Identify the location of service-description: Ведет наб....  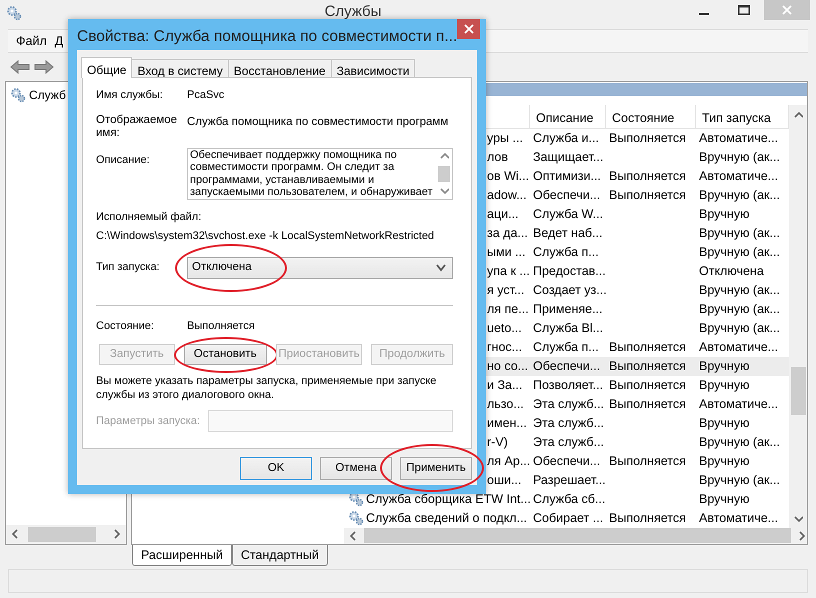
(568, 233).